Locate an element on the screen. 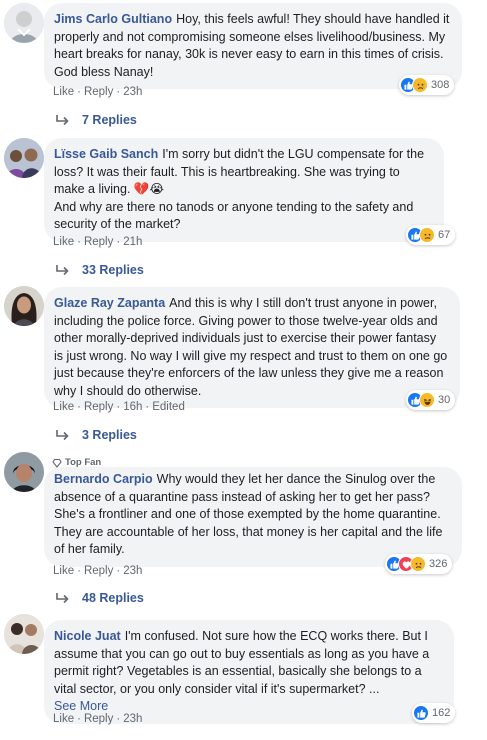  view-replies-link: 48 Replies is located at coordinates (100, 598).